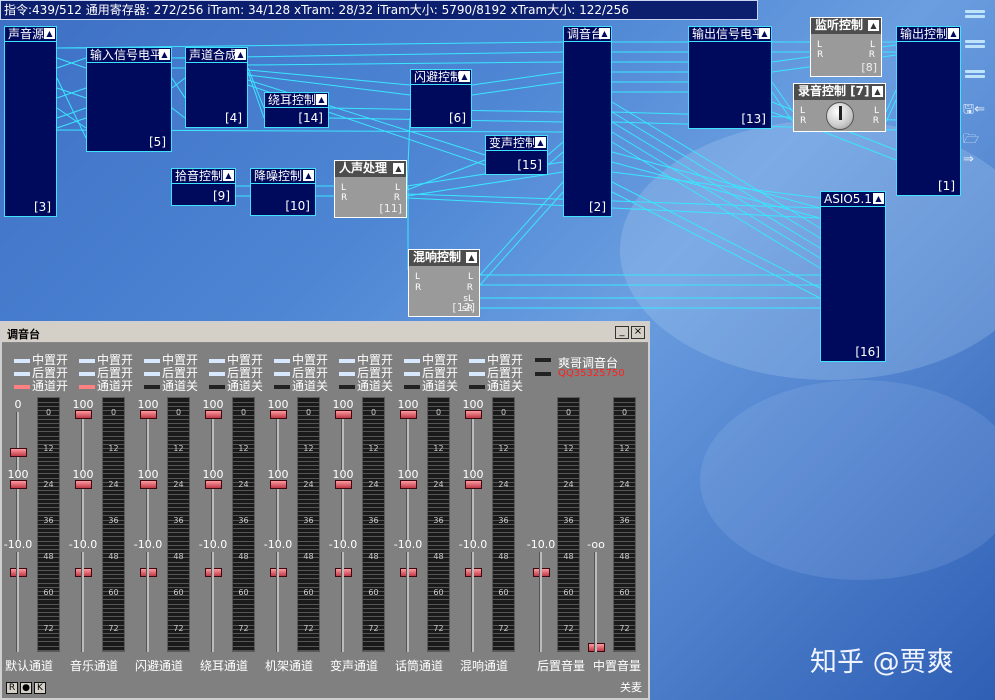 This screenshot has width=995, height=700. I want to click on toggle-label: 通道关, so click(245, 386).